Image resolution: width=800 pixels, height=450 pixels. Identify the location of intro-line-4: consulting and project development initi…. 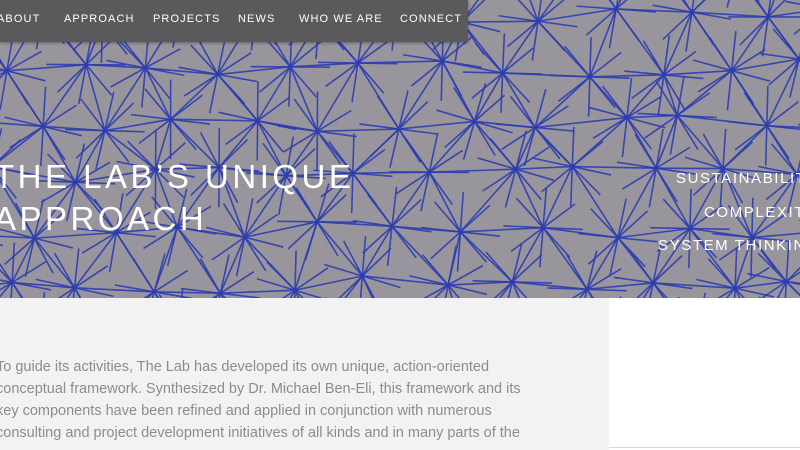
(260, 433).